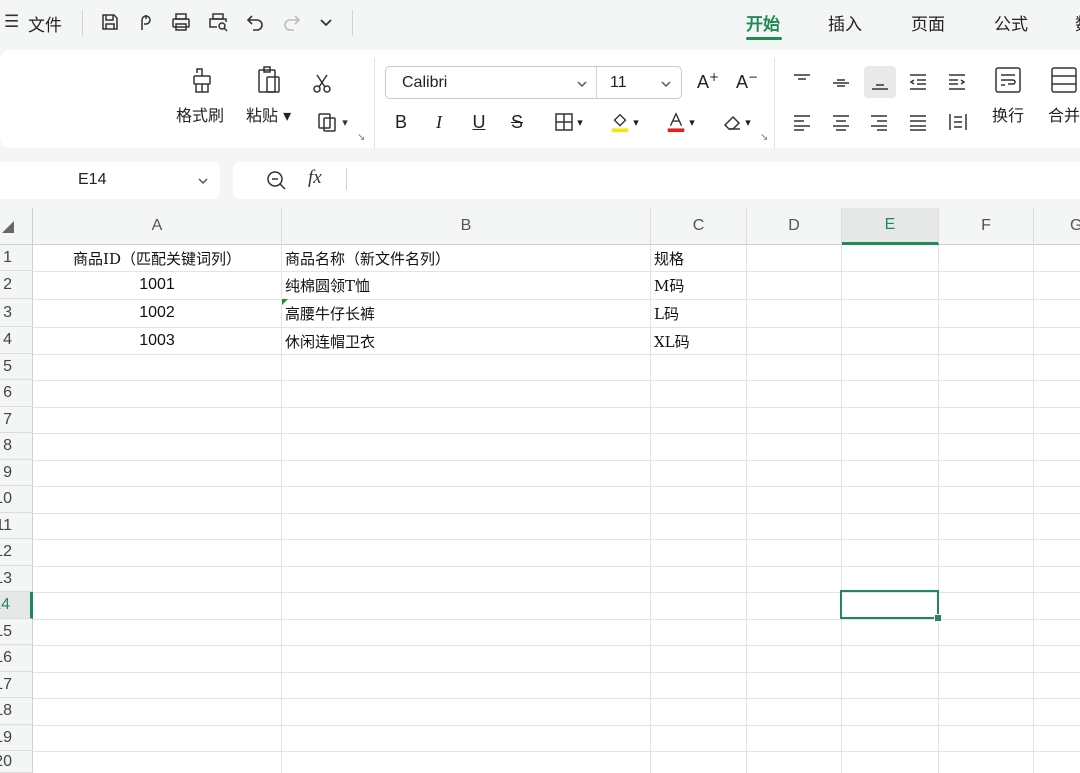 Image resolution: width=1080 pixels, height=773 pixels. I want to click on tab-data: 数, so click(1077, 22).